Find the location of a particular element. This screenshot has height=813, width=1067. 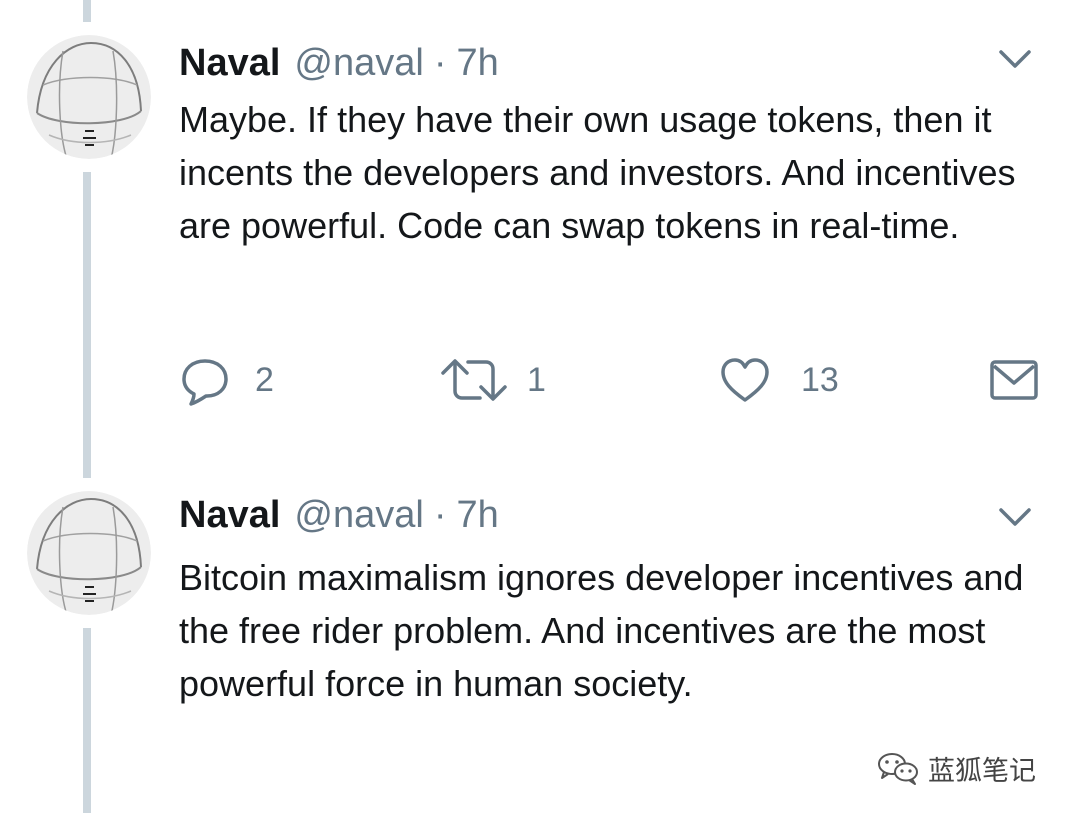

watermark-label: 蓝狐笔记 is located at coordinates (982, 771).